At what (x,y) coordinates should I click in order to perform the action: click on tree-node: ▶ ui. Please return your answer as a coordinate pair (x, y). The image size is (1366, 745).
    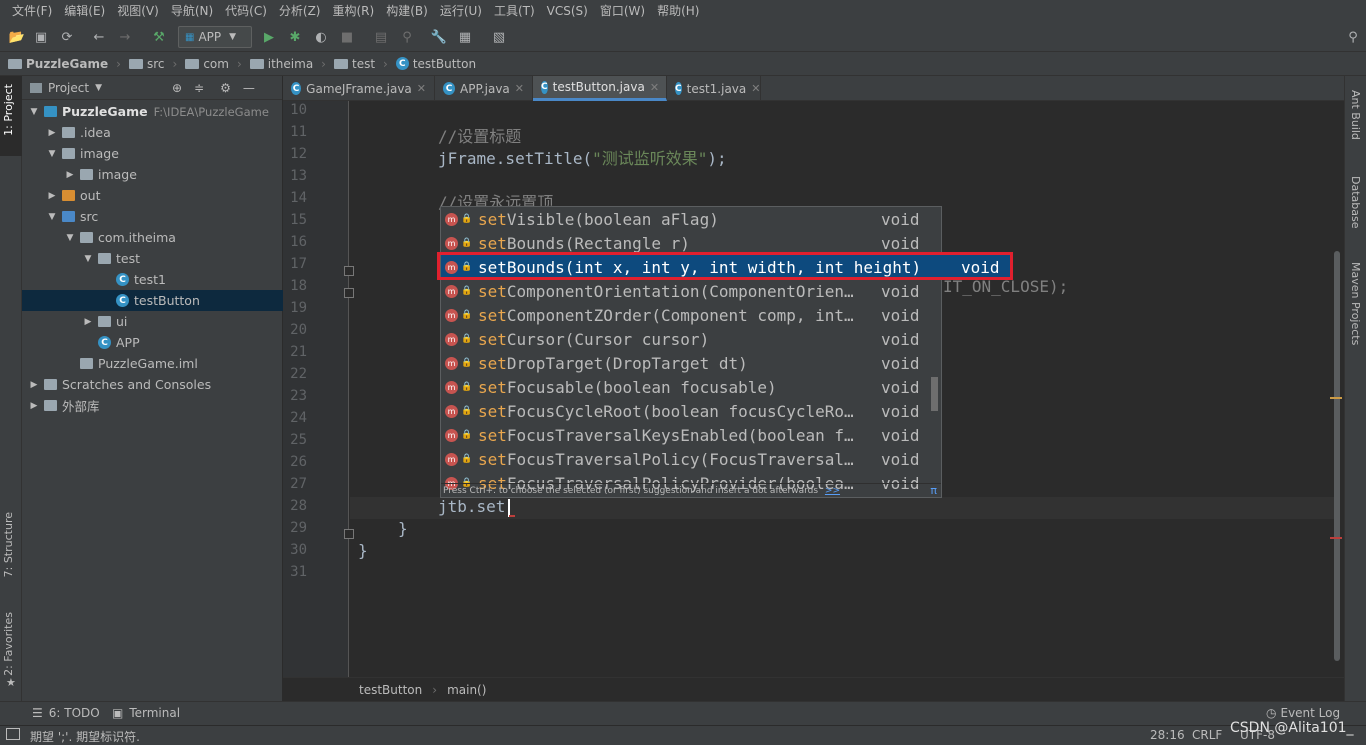
    Looking at the image, I should click on (152, 321).